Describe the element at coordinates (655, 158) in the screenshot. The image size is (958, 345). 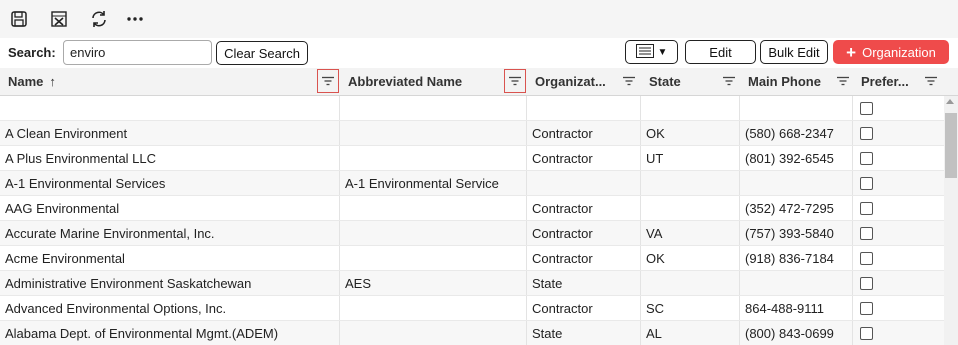
I see `cell-state: UT` at that location.